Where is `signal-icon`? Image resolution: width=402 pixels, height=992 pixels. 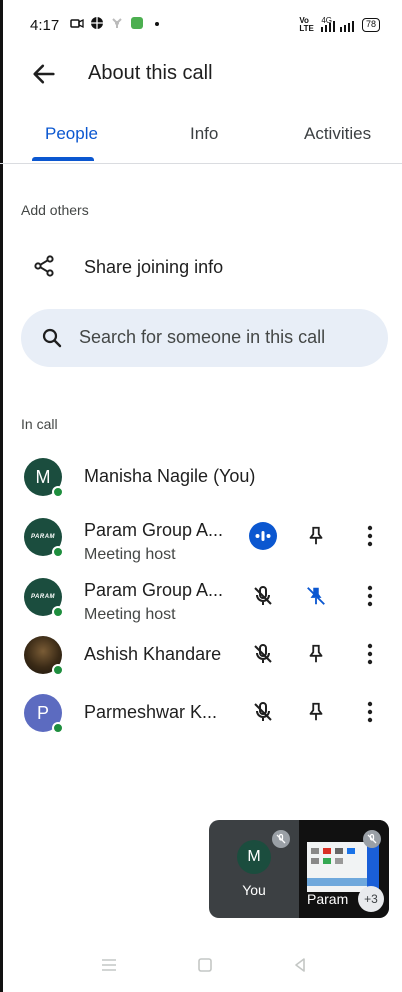 signal-icon is located at coordinates (346, 26).